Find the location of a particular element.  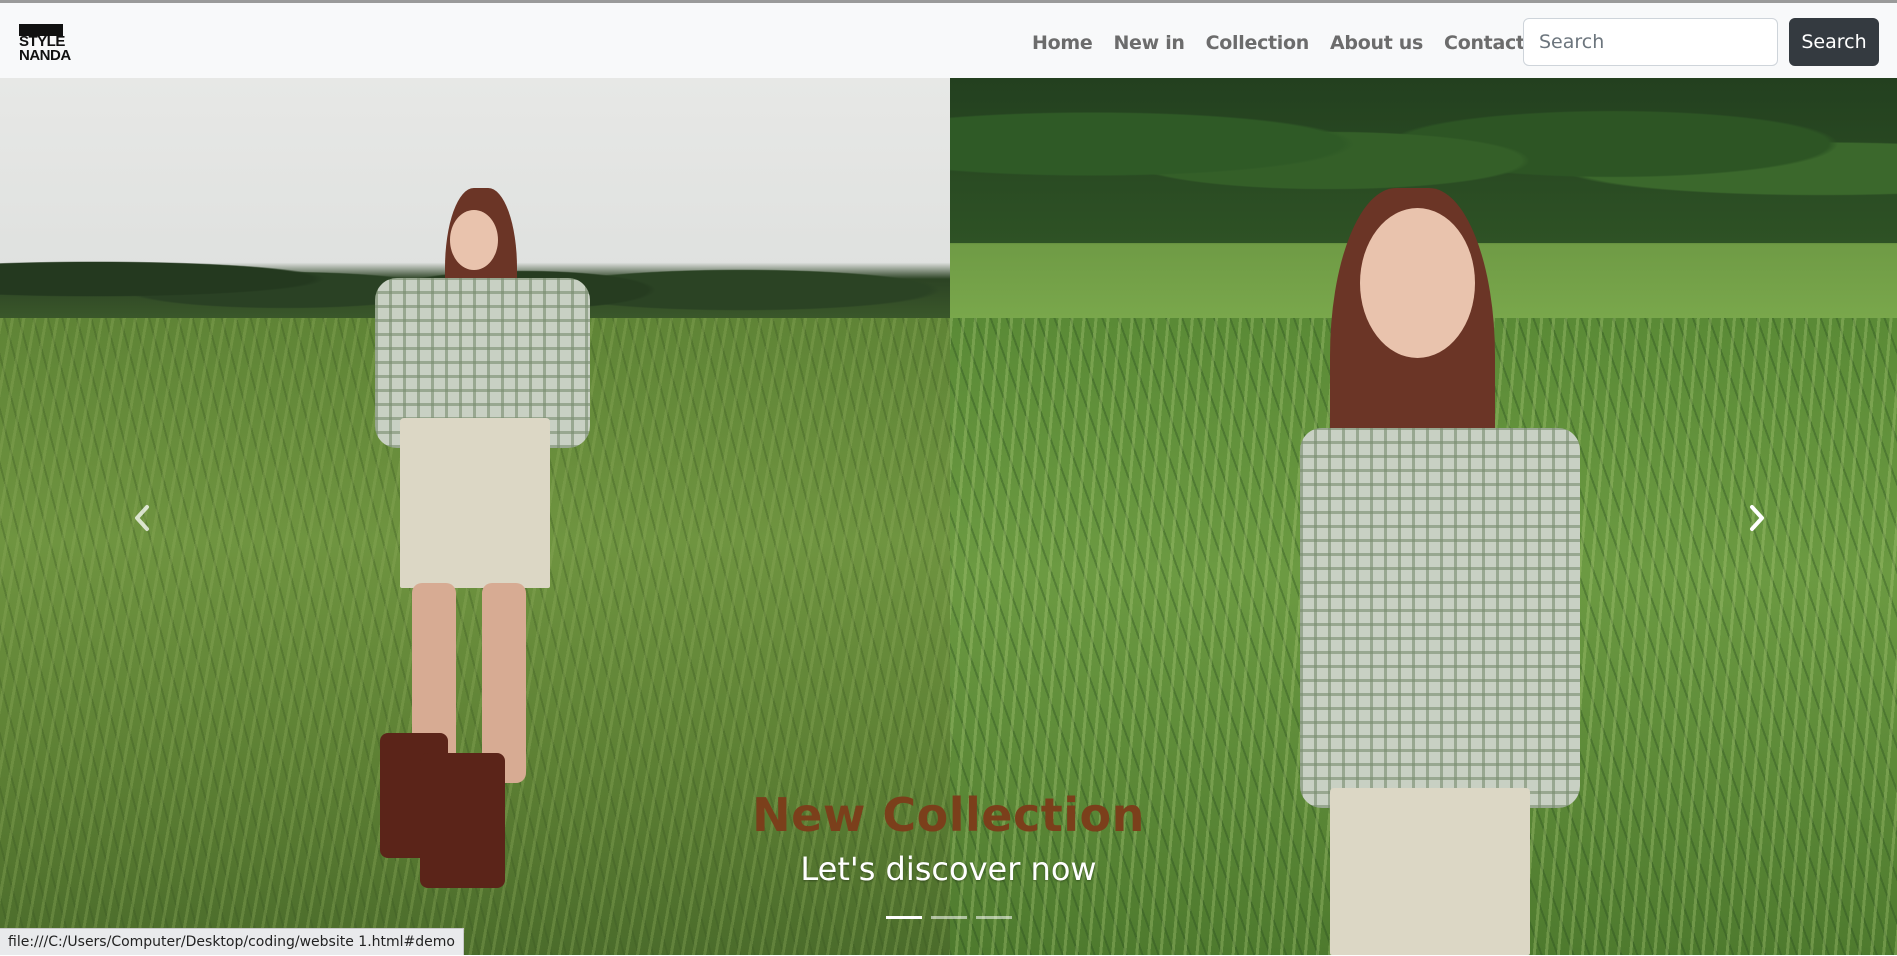

chevron-right-icon is located at coordinates (1757, 518).